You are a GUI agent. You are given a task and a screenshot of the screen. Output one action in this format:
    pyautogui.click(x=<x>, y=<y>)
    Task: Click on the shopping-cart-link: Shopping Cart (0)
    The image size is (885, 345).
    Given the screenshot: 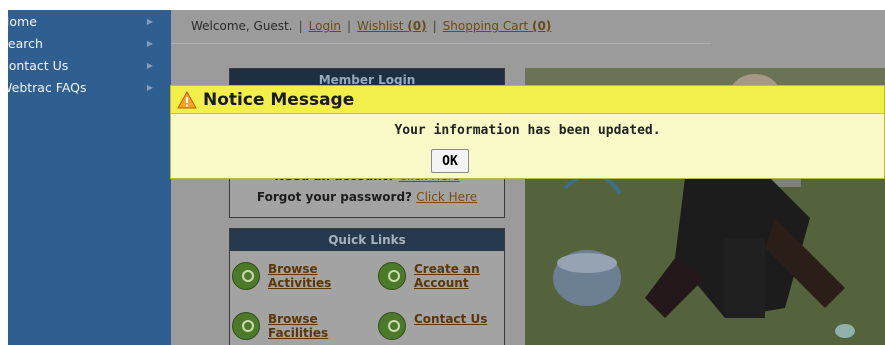 What is the action you would take?
    pyautogui.click(x=497, y=26)
    